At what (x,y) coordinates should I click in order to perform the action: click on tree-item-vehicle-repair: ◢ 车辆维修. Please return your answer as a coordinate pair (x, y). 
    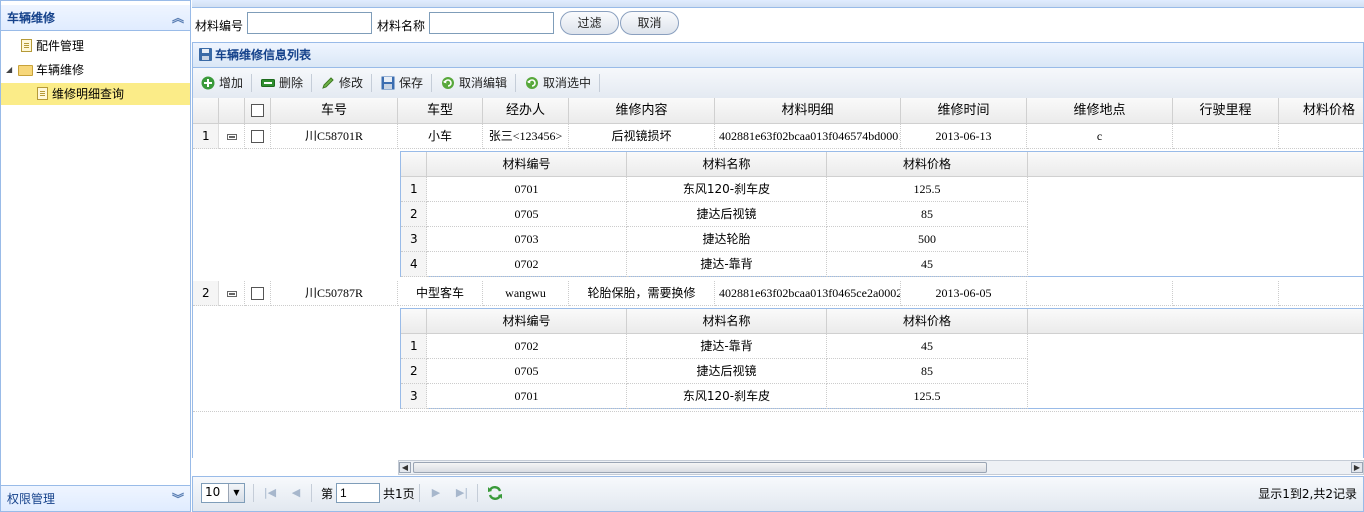
    Looking at the image, I should click on (95, 70).